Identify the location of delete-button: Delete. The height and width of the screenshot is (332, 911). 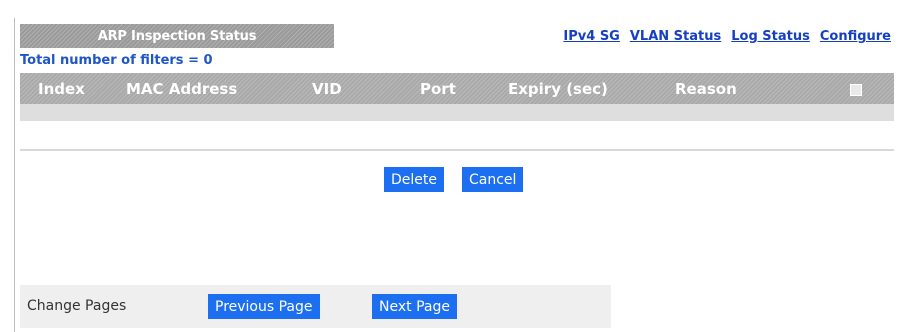
(414, 179).